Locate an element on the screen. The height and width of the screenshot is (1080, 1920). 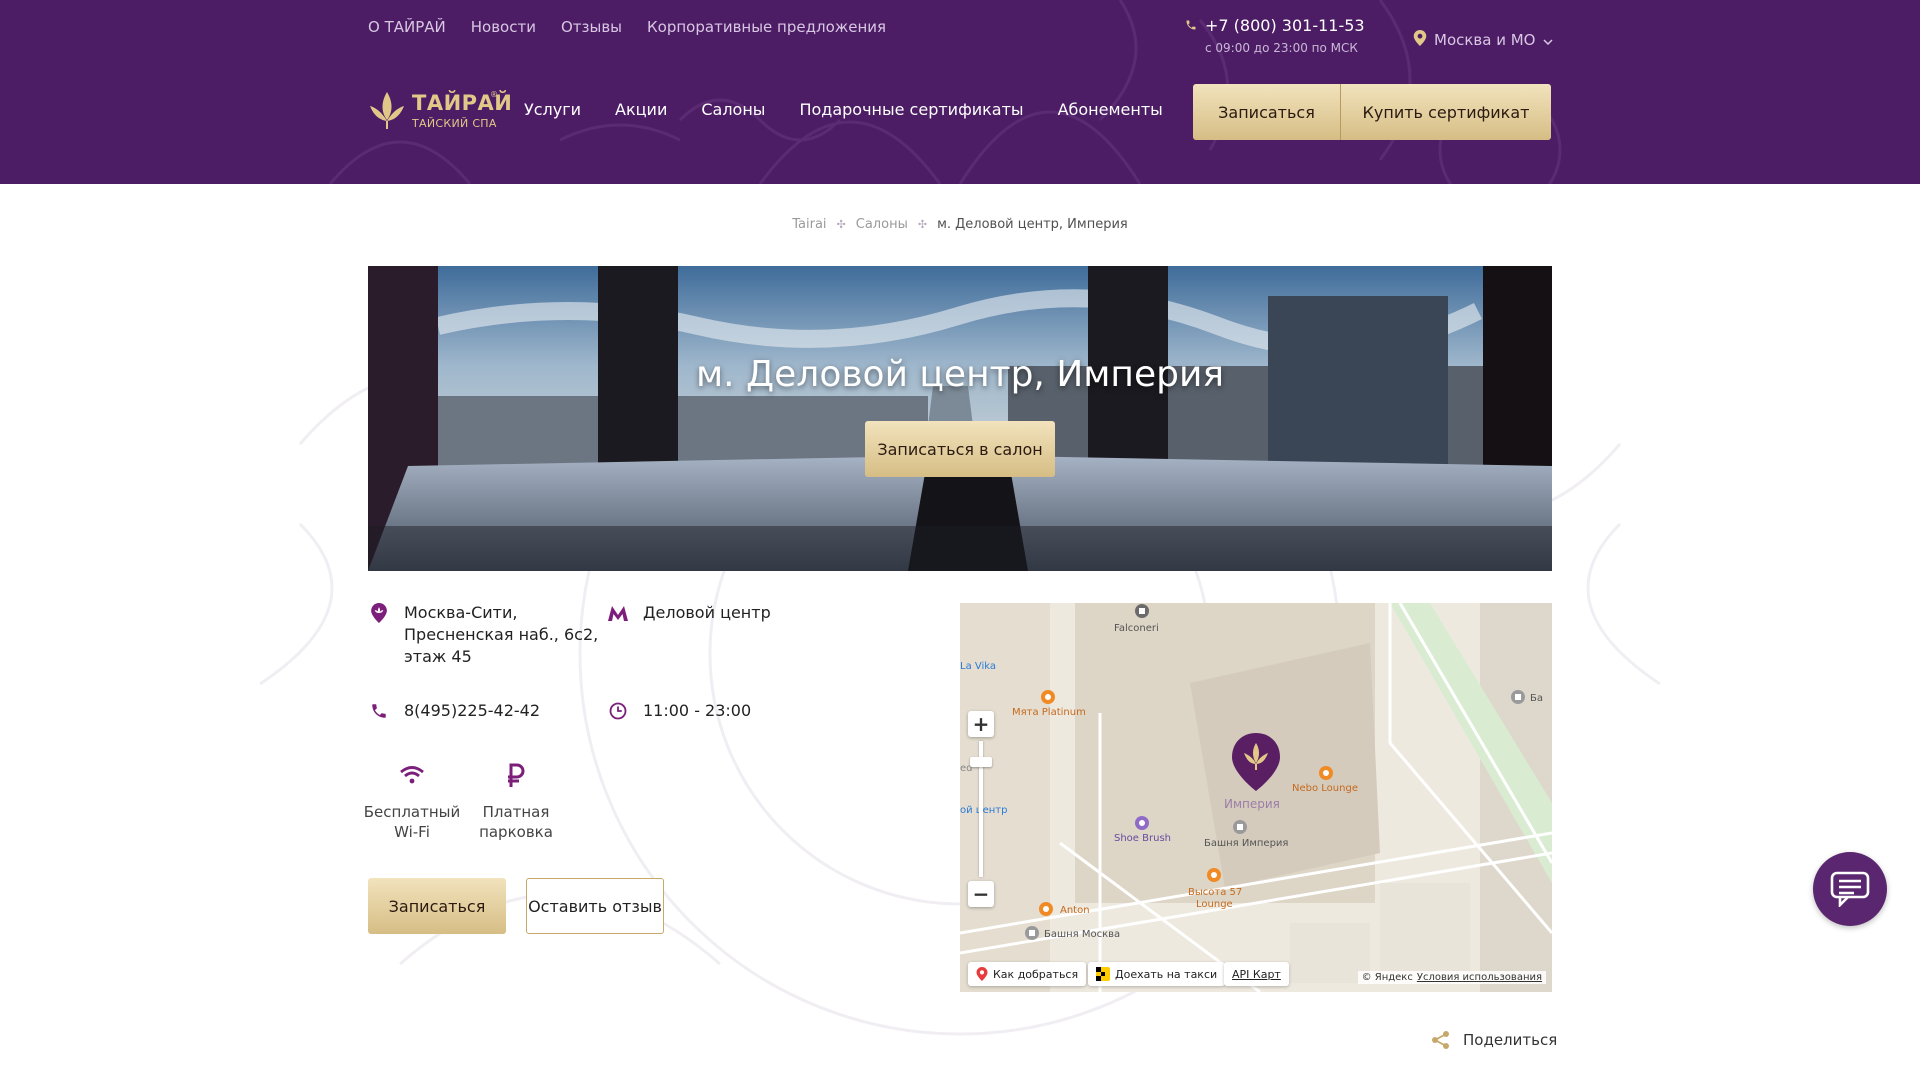
feature-wifi: Бесплатный Wi-Fi is located at coordinates (412, 802).